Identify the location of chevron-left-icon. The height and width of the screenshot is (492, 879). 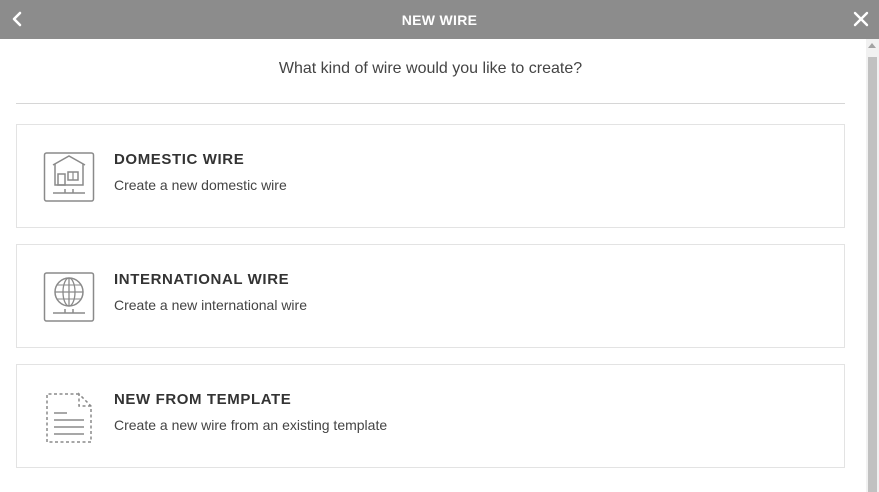
(17, 19).